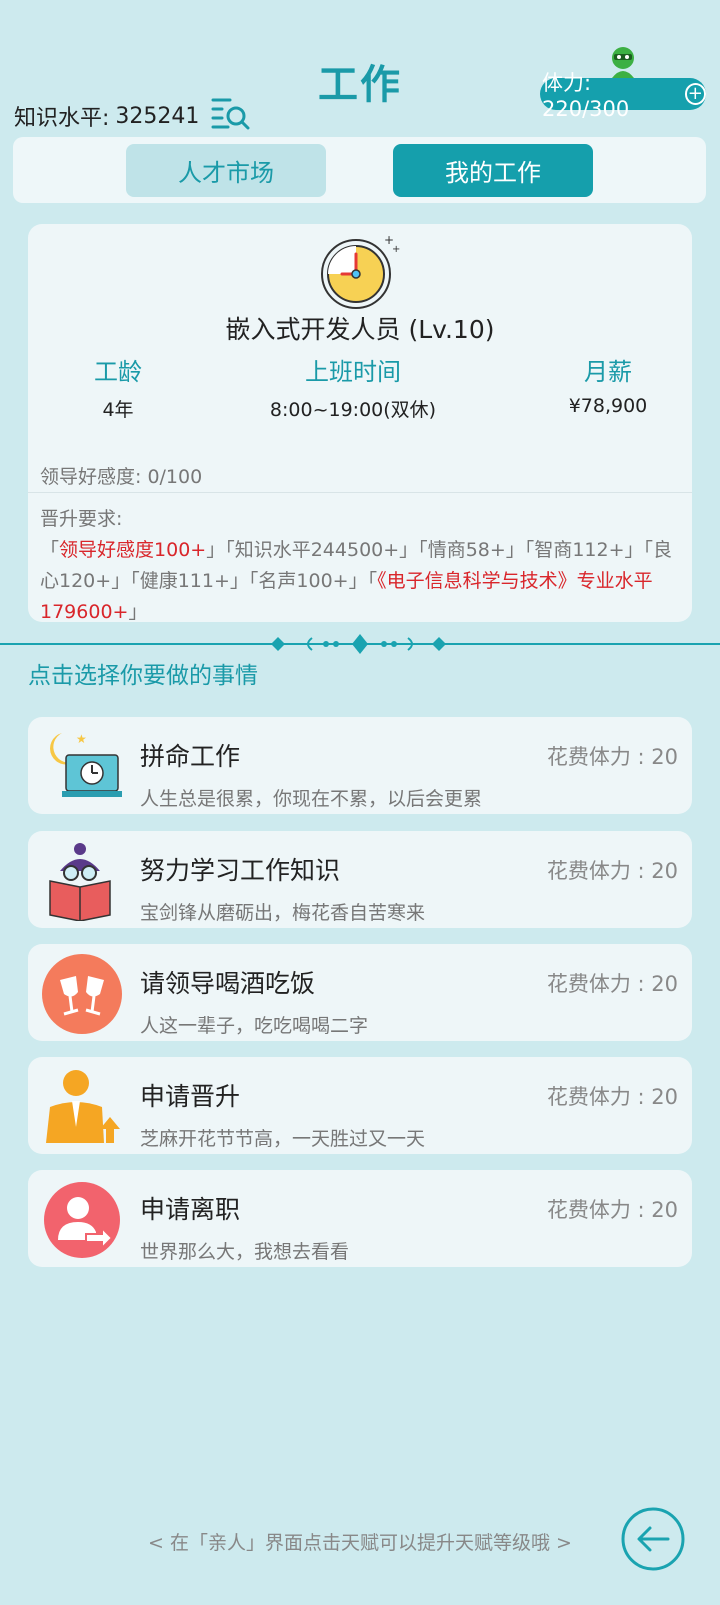  What do you see at coordinates (360, 879) in the screenshot?
I see `action-study: 努力学习工作知识 花费体力 : 20 宝剑锋从磨砺出，梅花香自苦寒来` at bounding box center [360, 879].